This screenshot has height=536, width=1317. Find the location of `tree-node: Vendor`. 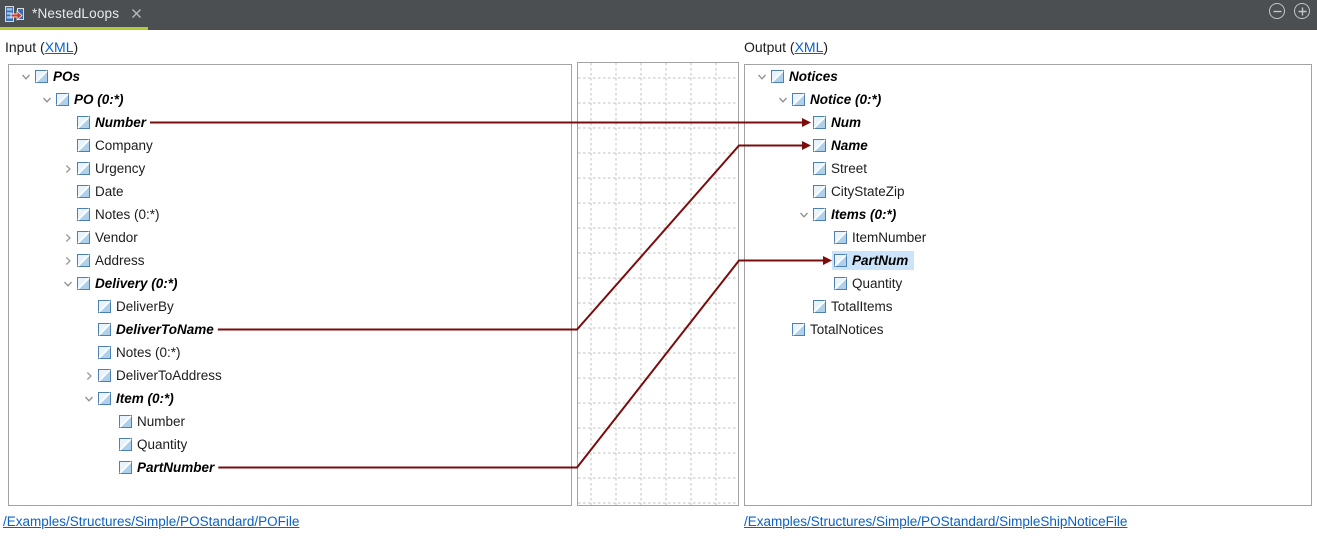

tree-node: Vendor is located at coordinates (290, 237).